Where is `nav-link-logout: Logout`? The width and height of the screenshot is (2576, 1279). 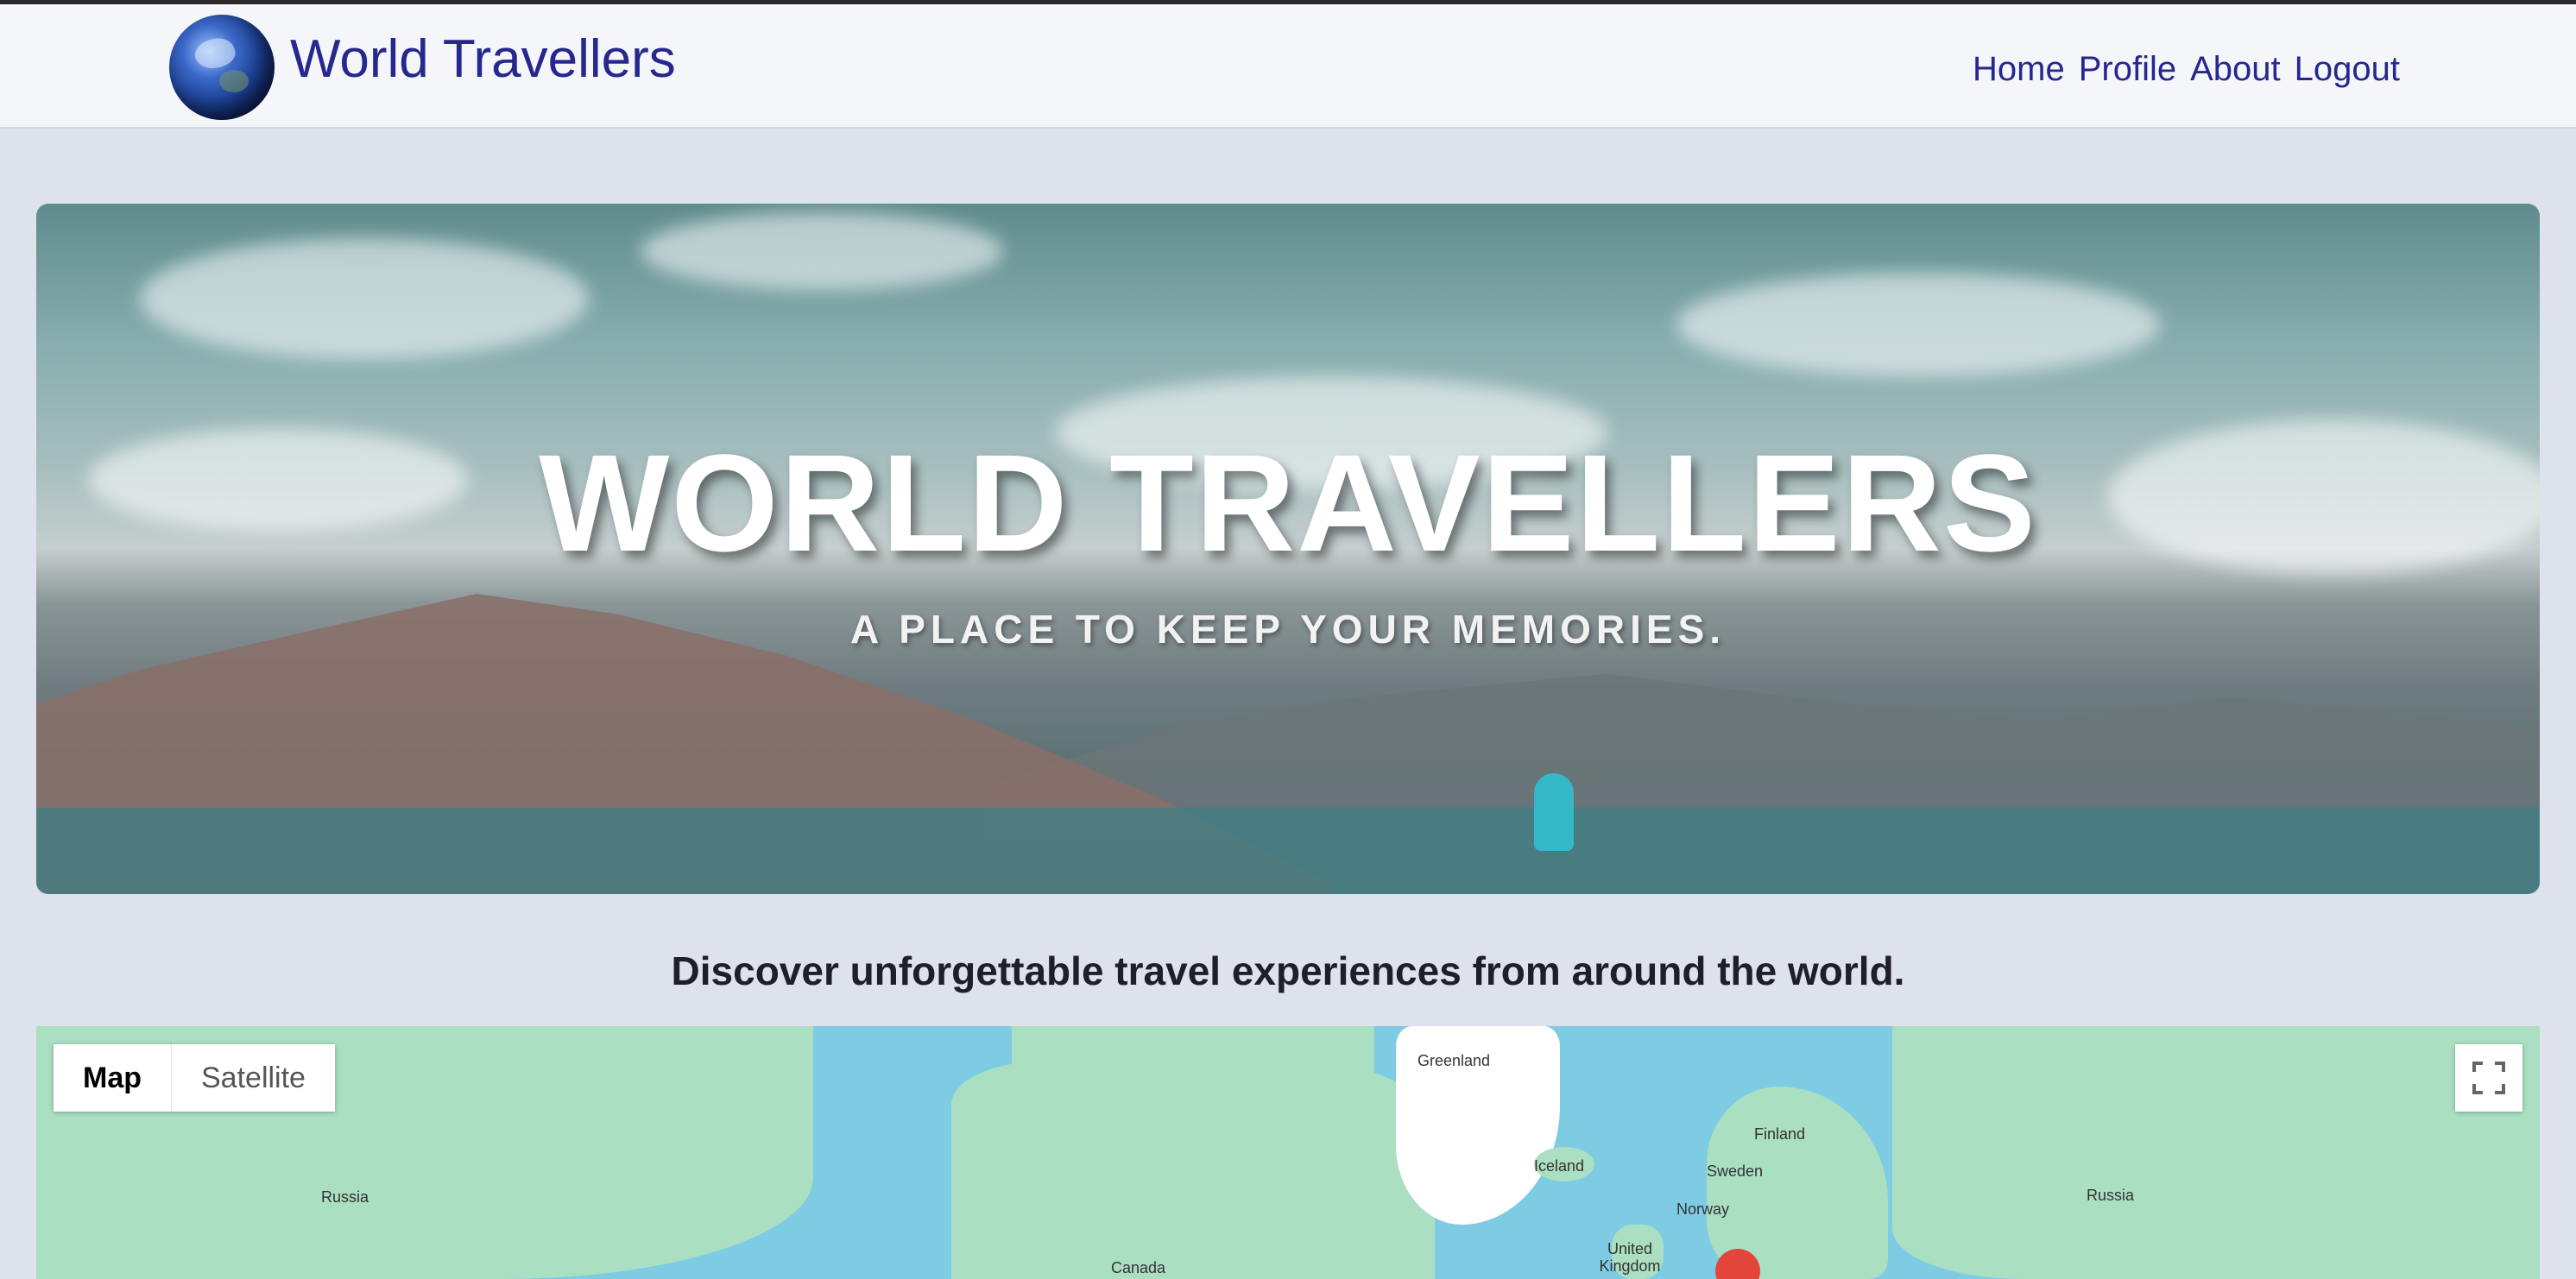
nav-link-logout: Logout is located at coordinates (2347, 69).